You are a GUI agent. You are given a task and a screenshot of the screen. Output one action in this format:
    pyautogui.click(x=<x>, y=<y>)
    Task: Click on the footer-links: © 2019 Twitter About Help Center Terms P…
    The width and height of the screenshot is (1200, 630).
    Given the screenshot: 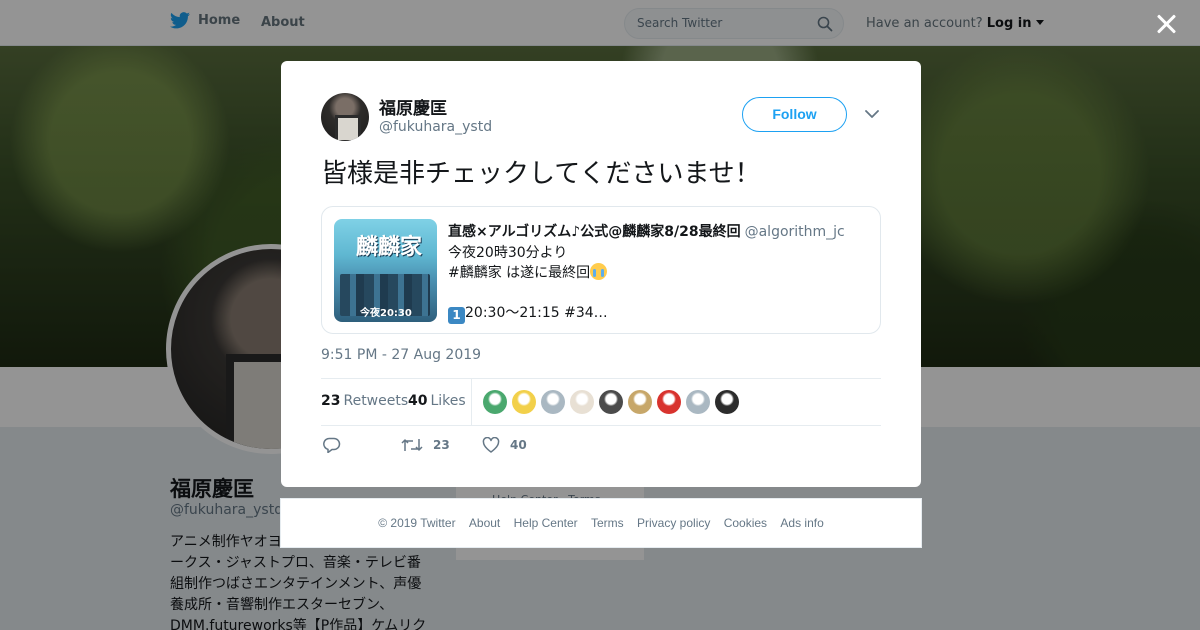 What is the action you would take?
    pyautogui.click(x=601, y=523)
    